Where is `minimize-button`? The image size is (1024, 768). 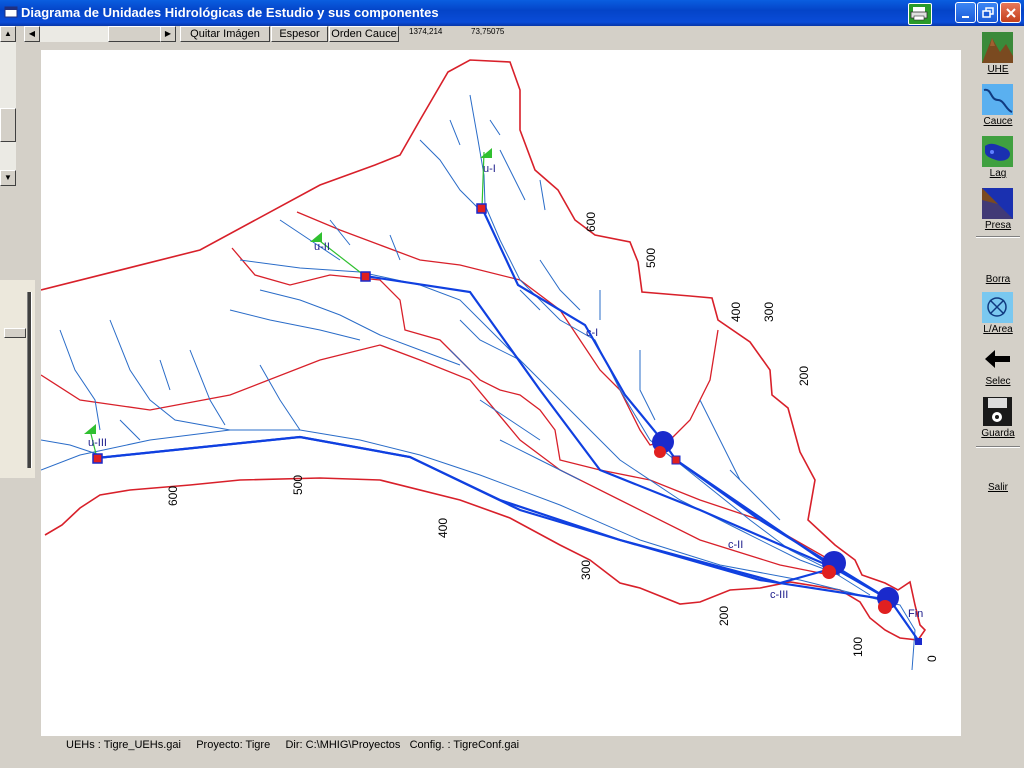 minimize-button is located at coordinates (965, 12).